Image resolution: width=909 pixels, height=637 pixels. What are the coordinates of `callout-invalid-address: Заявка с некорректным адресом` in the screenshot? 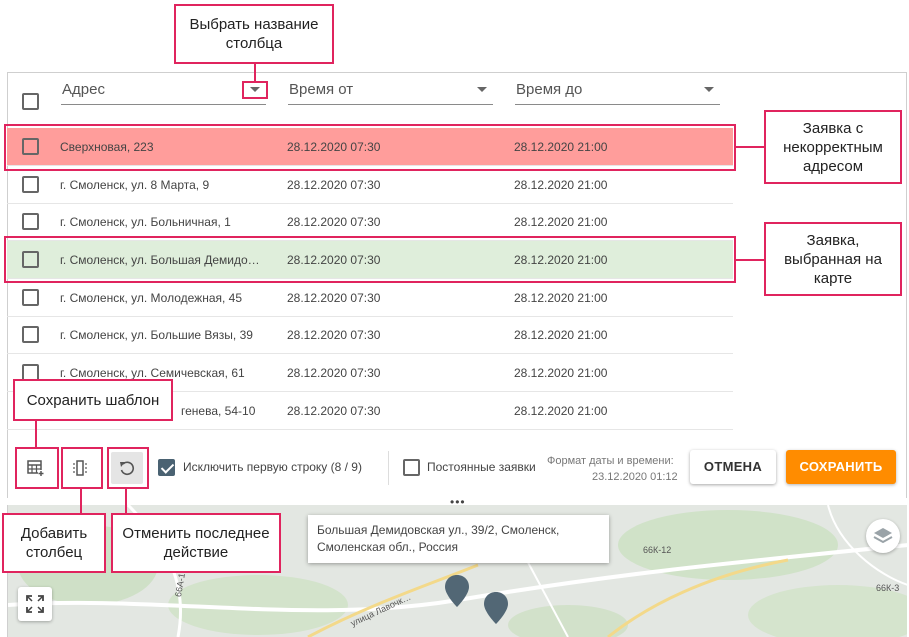 It's located at (833, 147).